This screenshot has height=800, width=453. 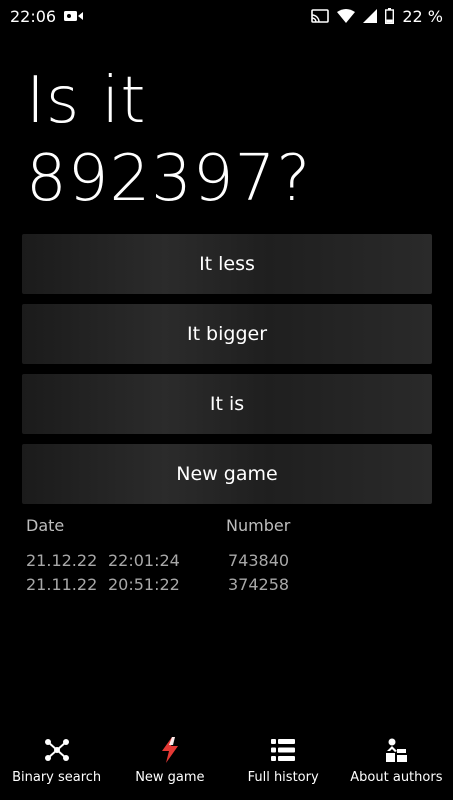 I want to click on nav-new-game: New game, so click(x=169, y=758).